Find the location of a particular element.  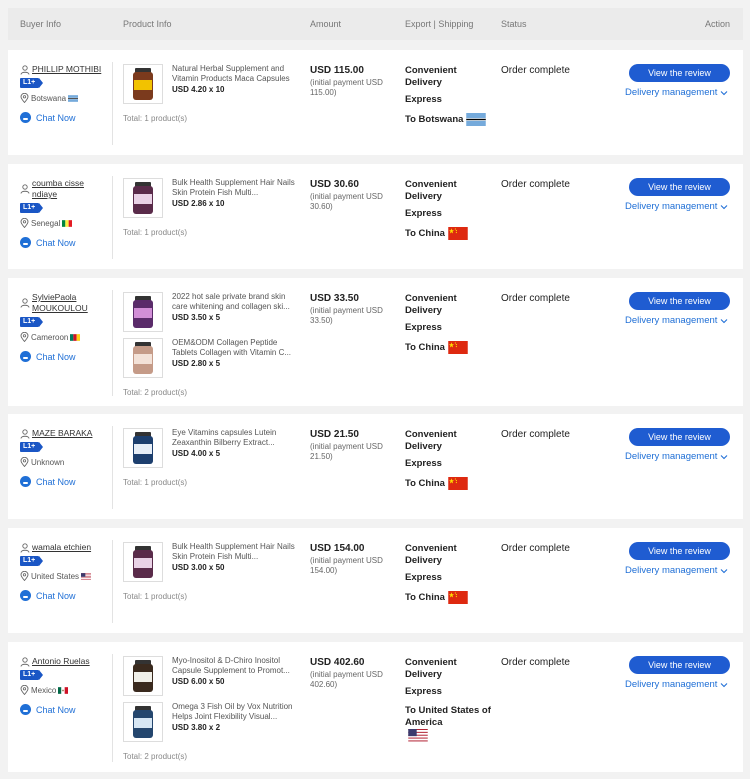

buyer-name: PHILLIP MOTHIBI is located at coordinates (67, 69).